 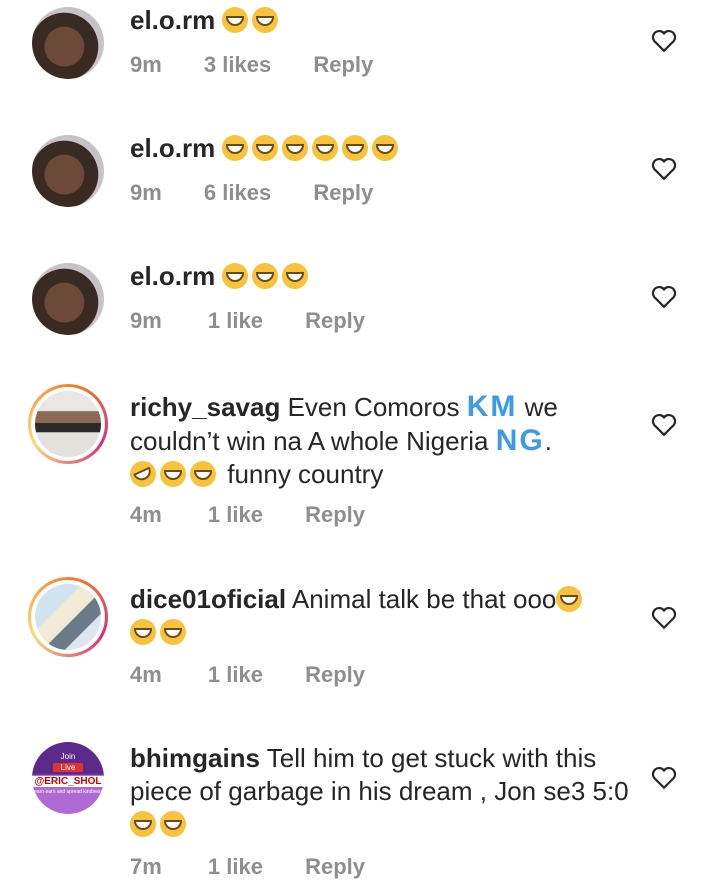 What do you see at coordinates (68, 792) in the screenshot?
I see `badge-subtitle: learn earn and spread kindness` at bounding box center [68, 792].